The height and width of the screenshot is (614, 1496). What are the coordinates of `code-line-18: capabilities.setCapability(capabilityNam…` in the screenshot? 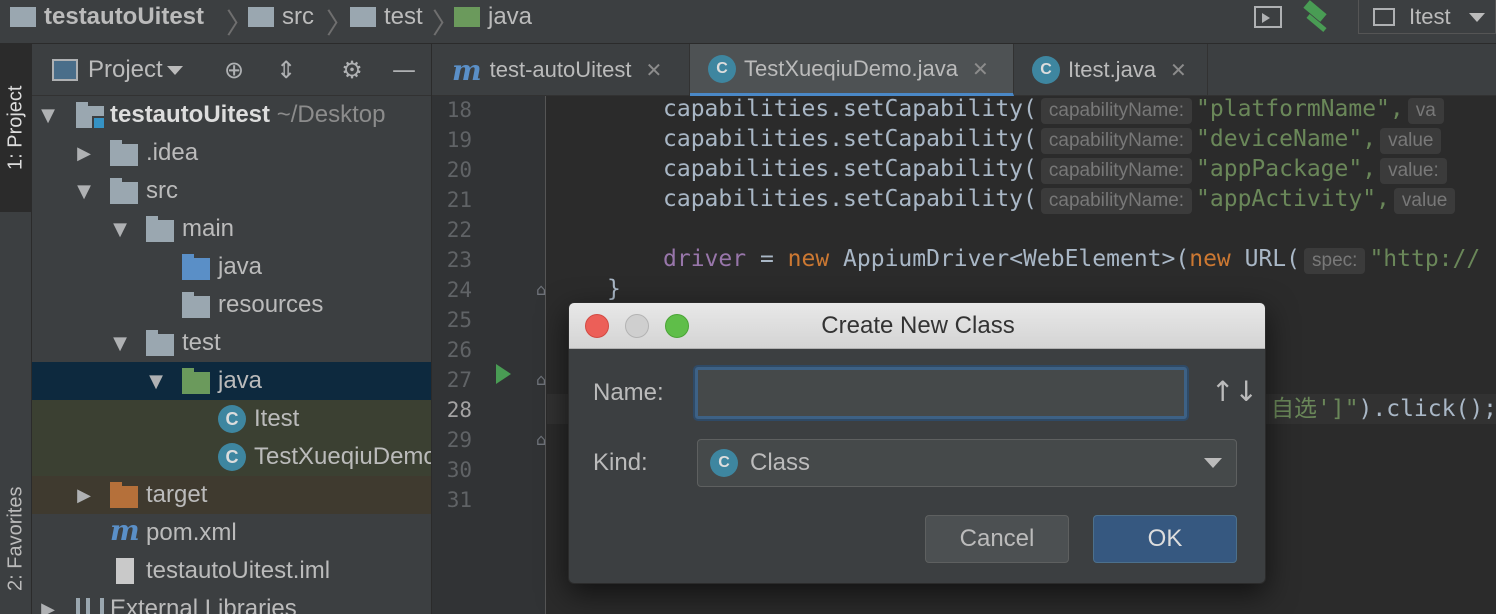 It's located at (1055, 110).